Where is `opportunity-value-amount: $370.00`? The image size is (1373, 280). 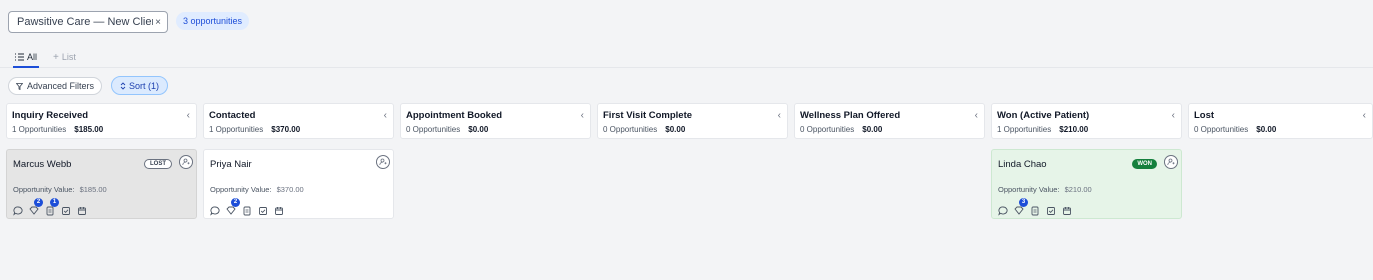 opportunity-value-amount: $370.00 is located at coordinates (290, 189).